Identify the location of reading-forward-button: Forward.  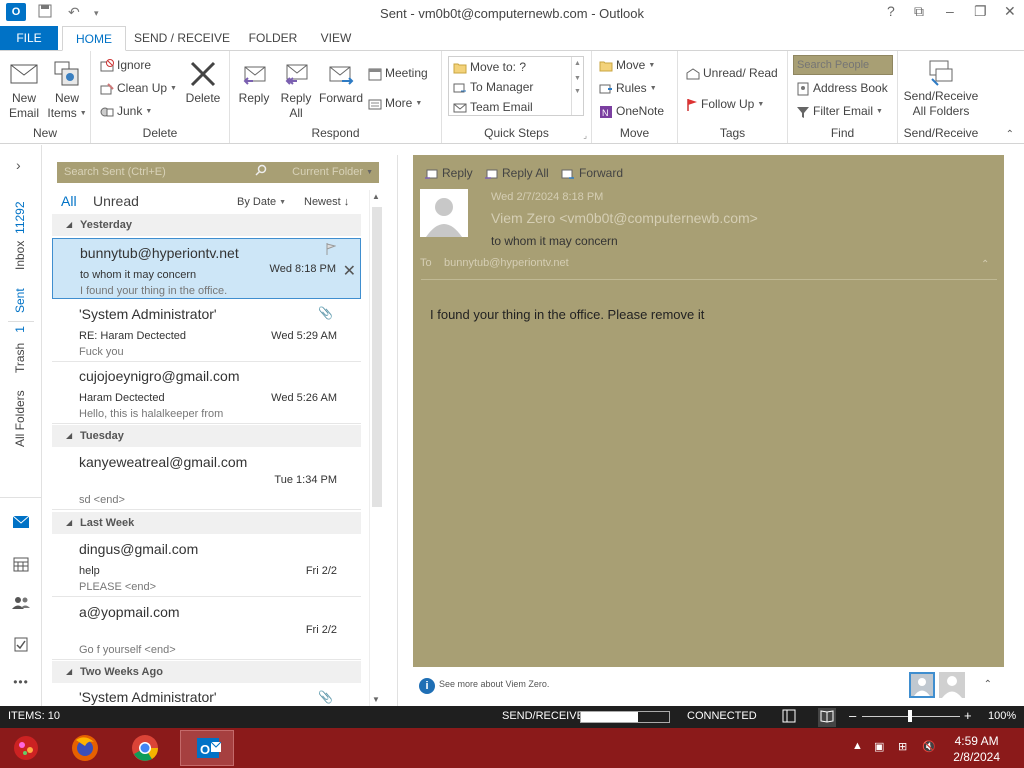
(592, 173).